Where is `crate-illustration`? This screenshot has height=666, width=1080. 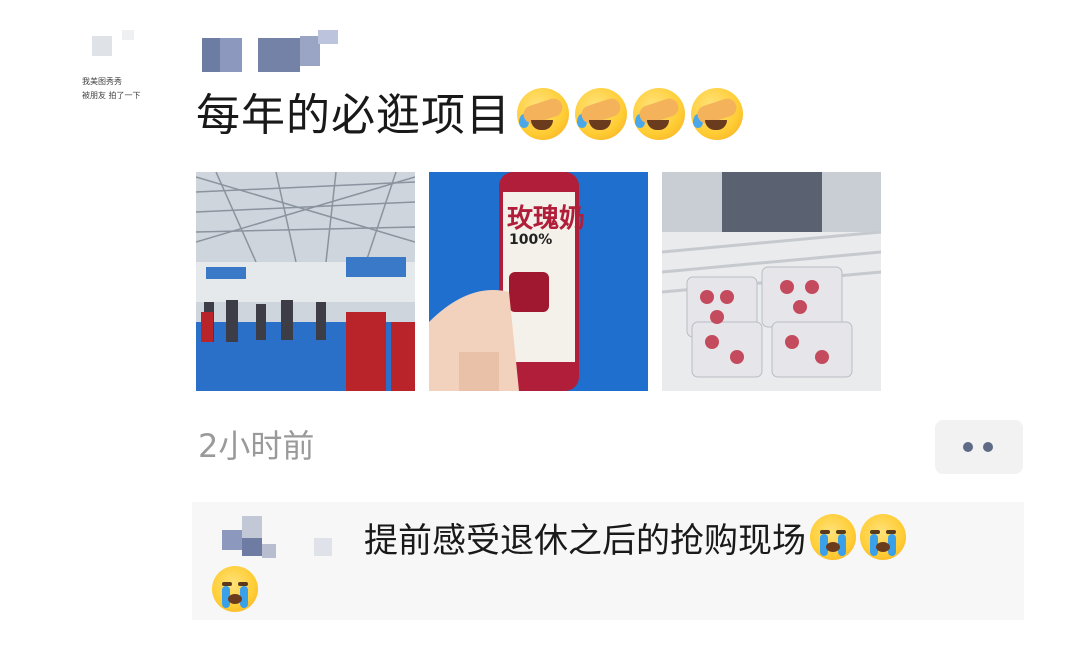
crate-illustration is located at coordinates (771, 281).